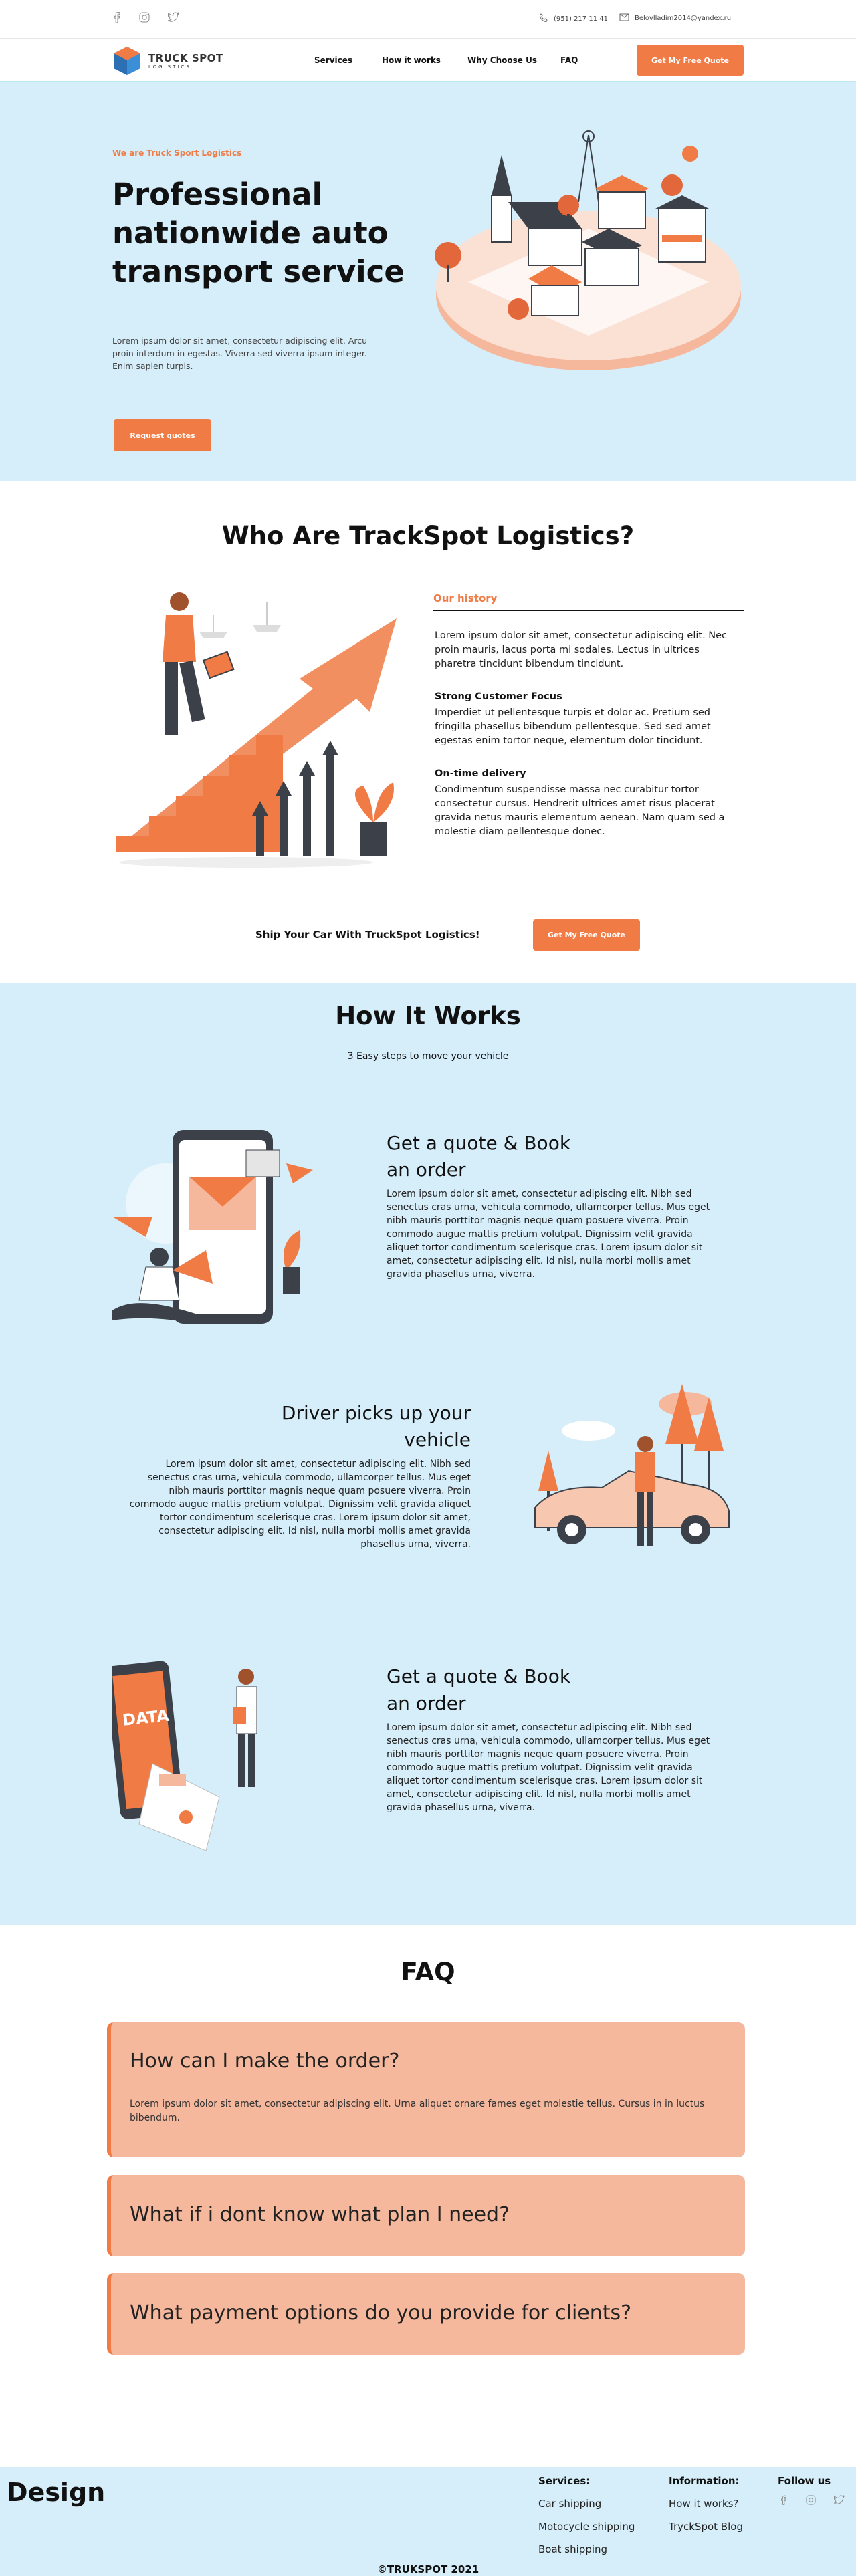 The height and width of the screenshot is (2576, 856). Describe the element at coordinates (706, 2527) in the screenshot. I see `footer-link-blog: TryckSpot Blog` at that location.